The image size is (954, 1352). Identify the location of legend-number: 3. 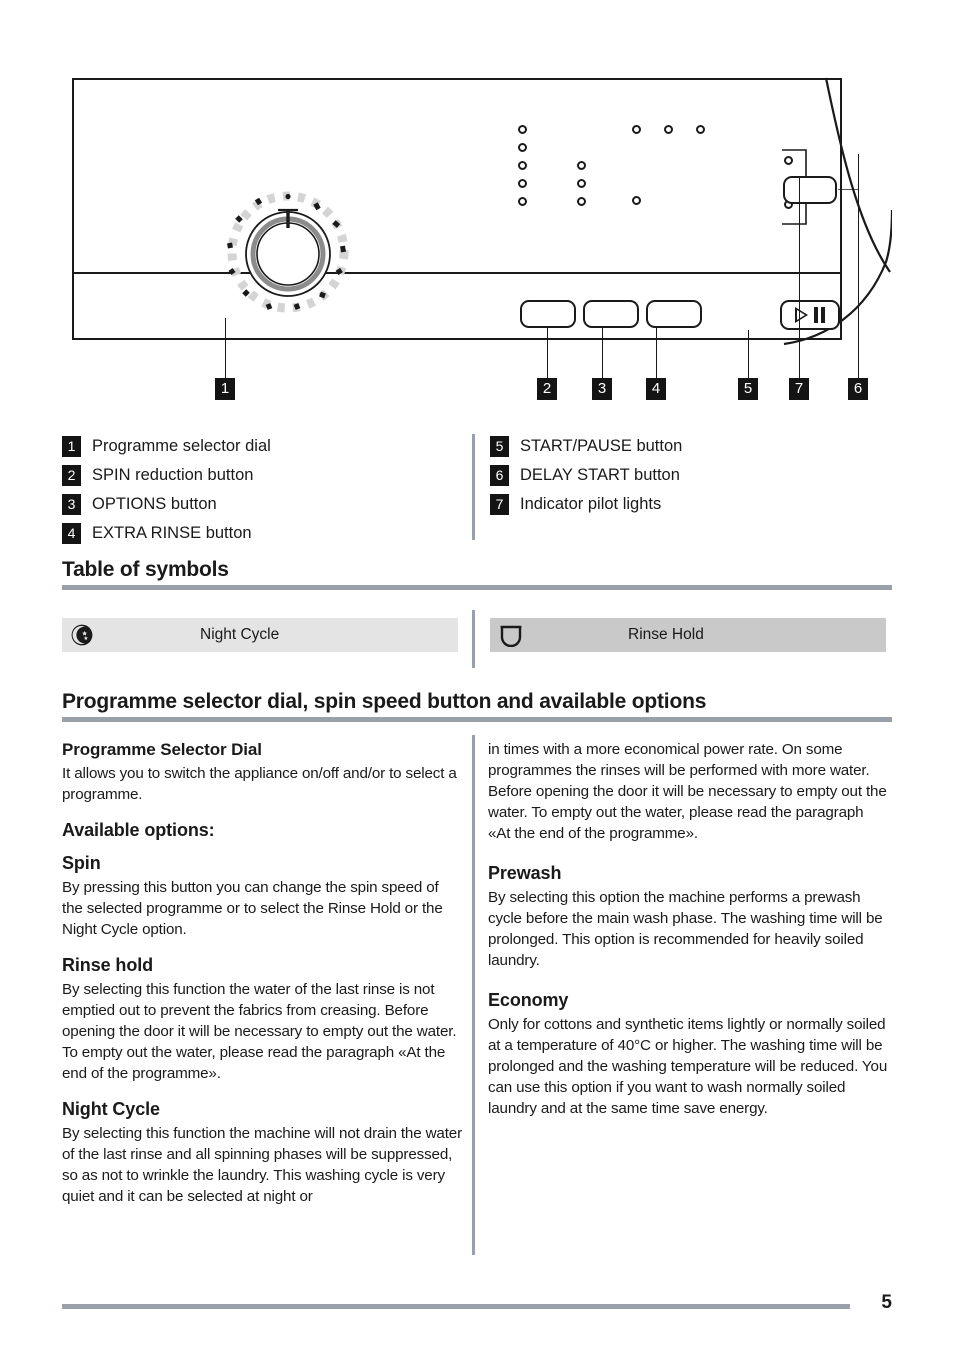
(71, 504).